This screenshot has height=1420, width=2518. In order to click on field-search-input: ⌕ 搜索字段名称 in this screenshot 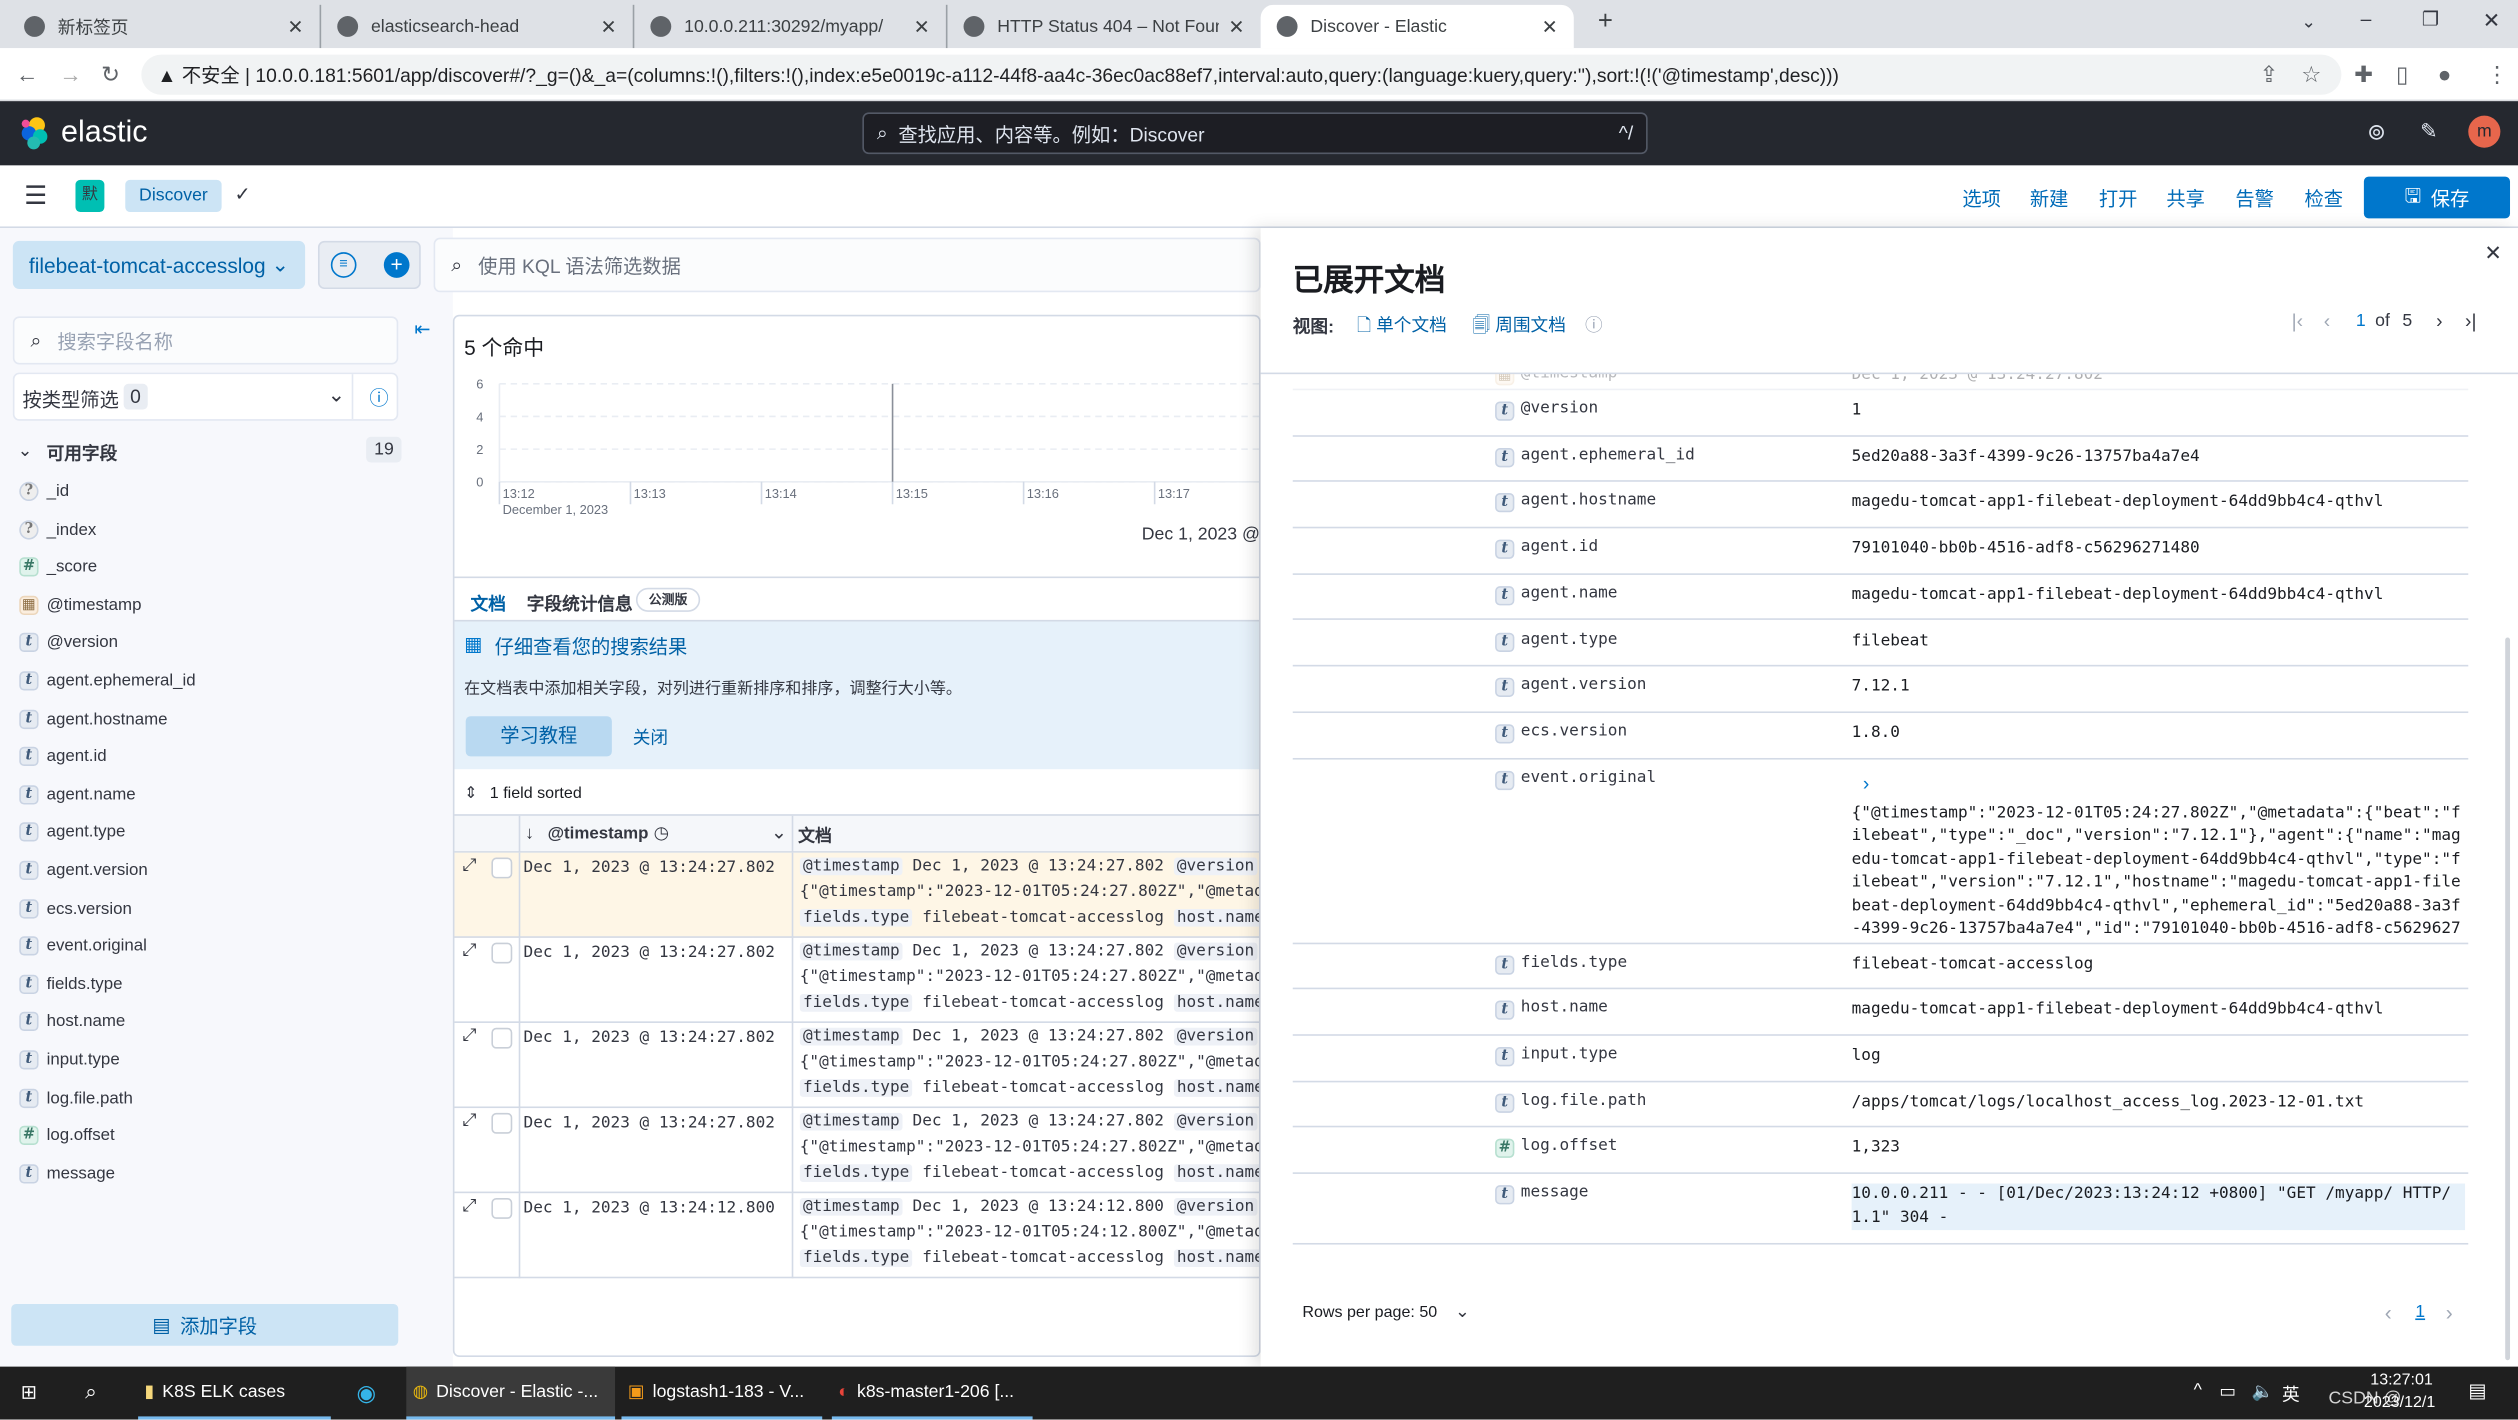, I will do `click(205, 340)`.